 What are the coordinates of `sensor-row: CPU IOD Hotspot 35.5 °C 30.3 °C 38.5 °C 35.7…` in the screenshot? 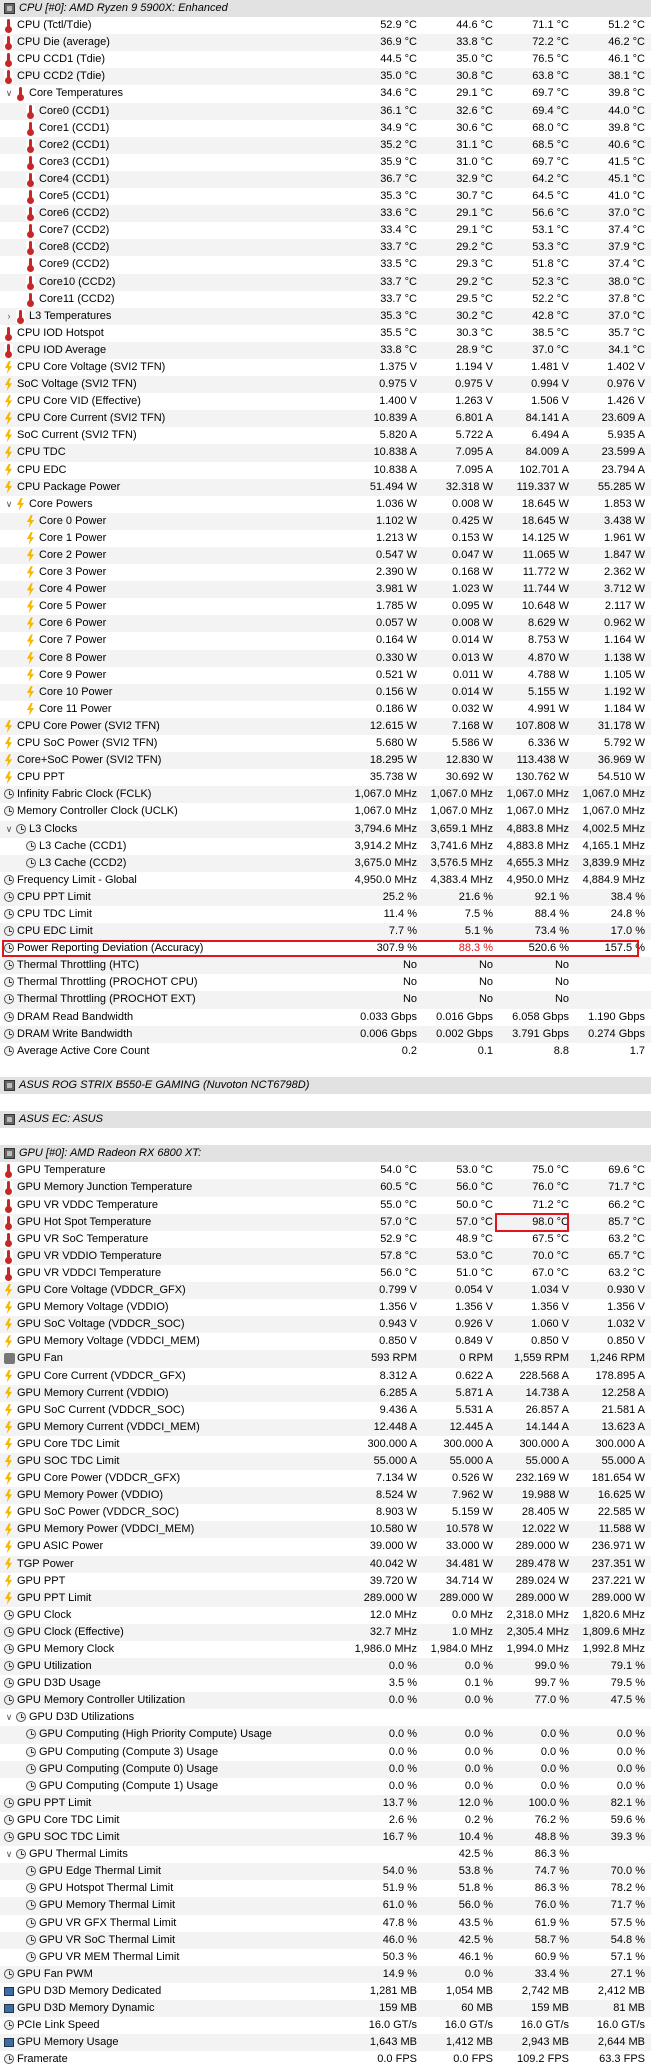 It's located at (325, 333).